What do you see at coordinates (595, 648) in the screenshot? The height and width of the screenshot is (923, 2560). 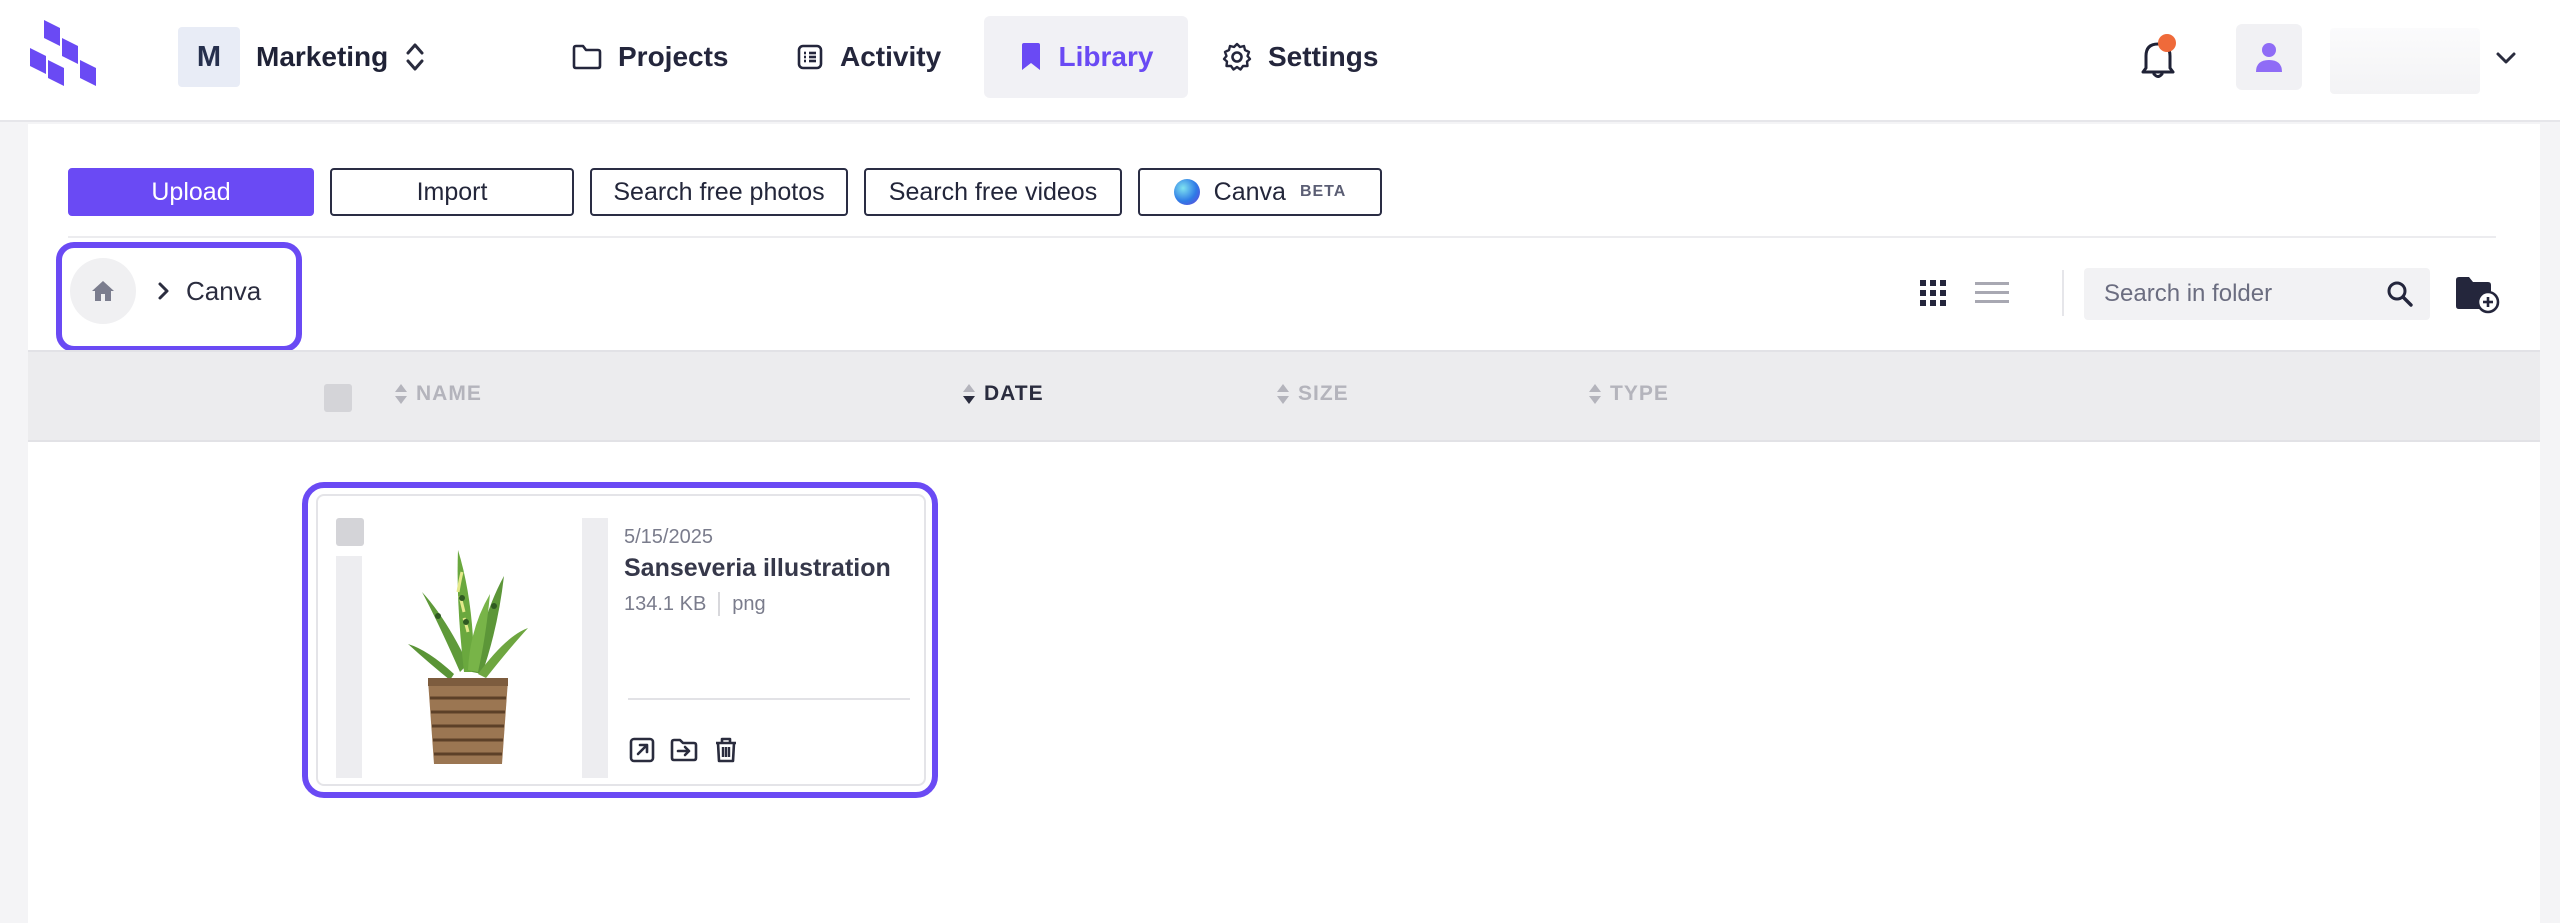 I see `thumbnail-frame-right` at bounding box center [595, 648].